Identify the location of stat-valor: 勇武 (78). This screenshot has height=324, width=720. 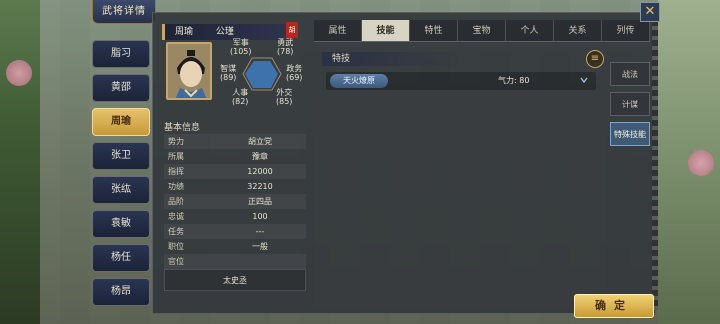
(285, 47).